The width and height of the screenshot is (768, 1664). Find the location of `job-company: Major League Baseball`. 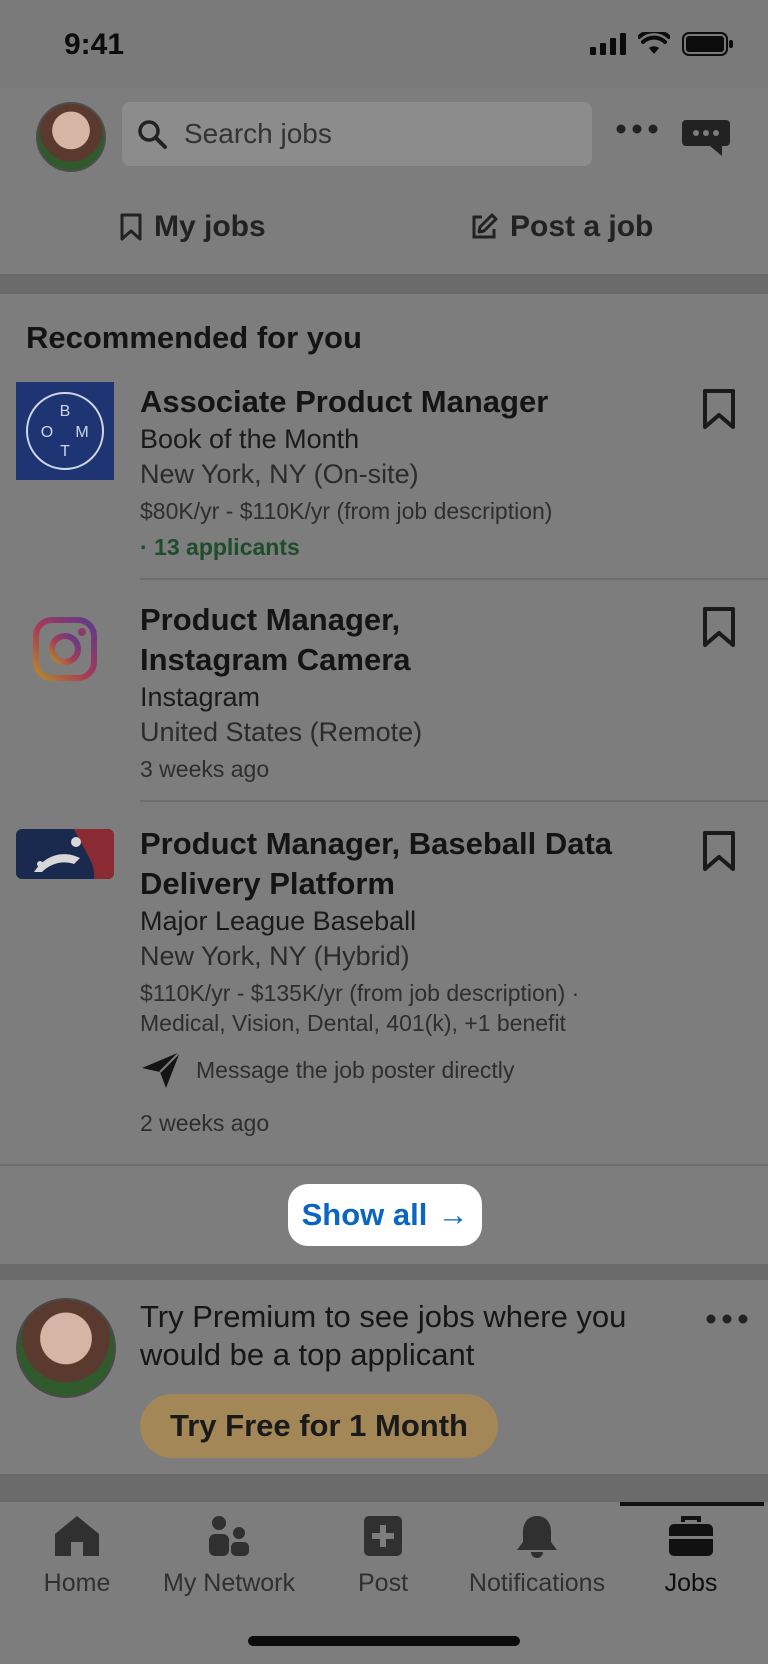

job-company: Major League Baseball is located at coordinates (278, 921).